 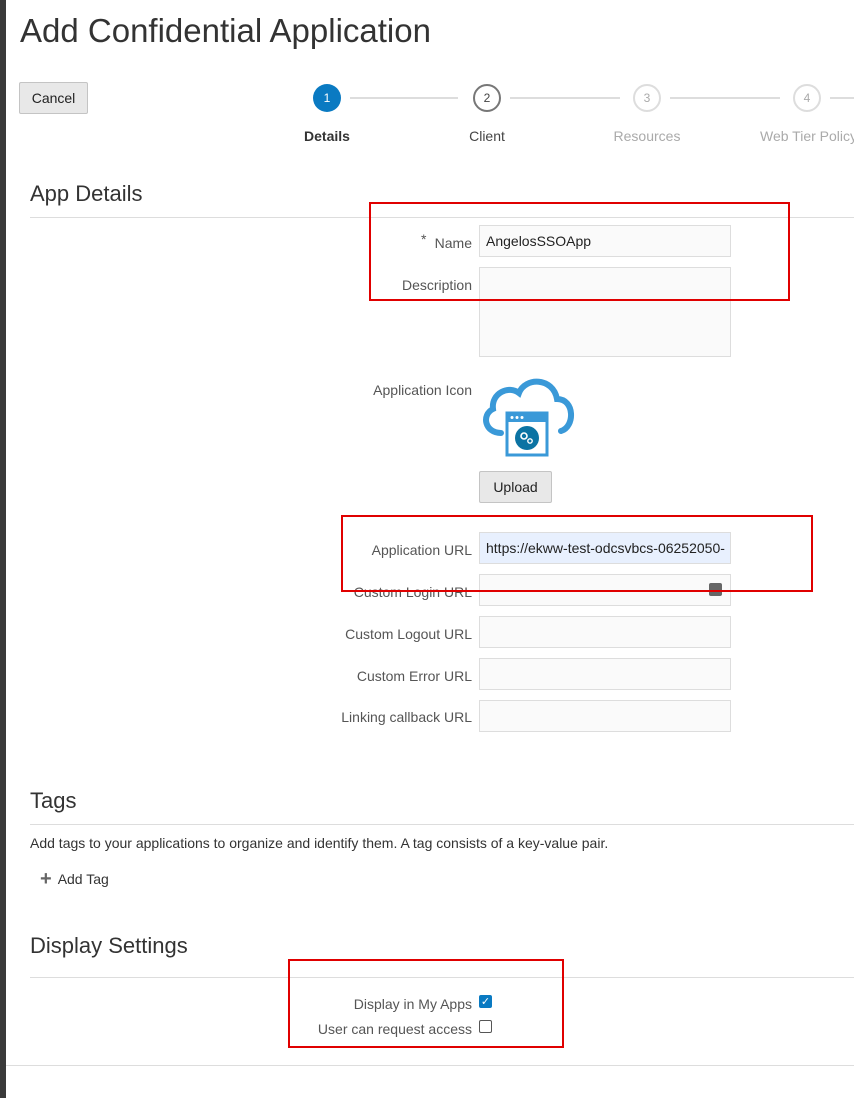 I want to click on step-3-resources: 3, so click(x=647, y=98).